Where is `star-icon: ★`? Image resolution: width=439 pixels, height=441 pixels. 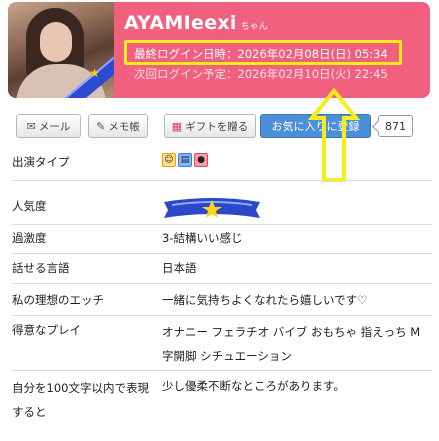 star-icon: ★ is located at coordinates (94, 73).